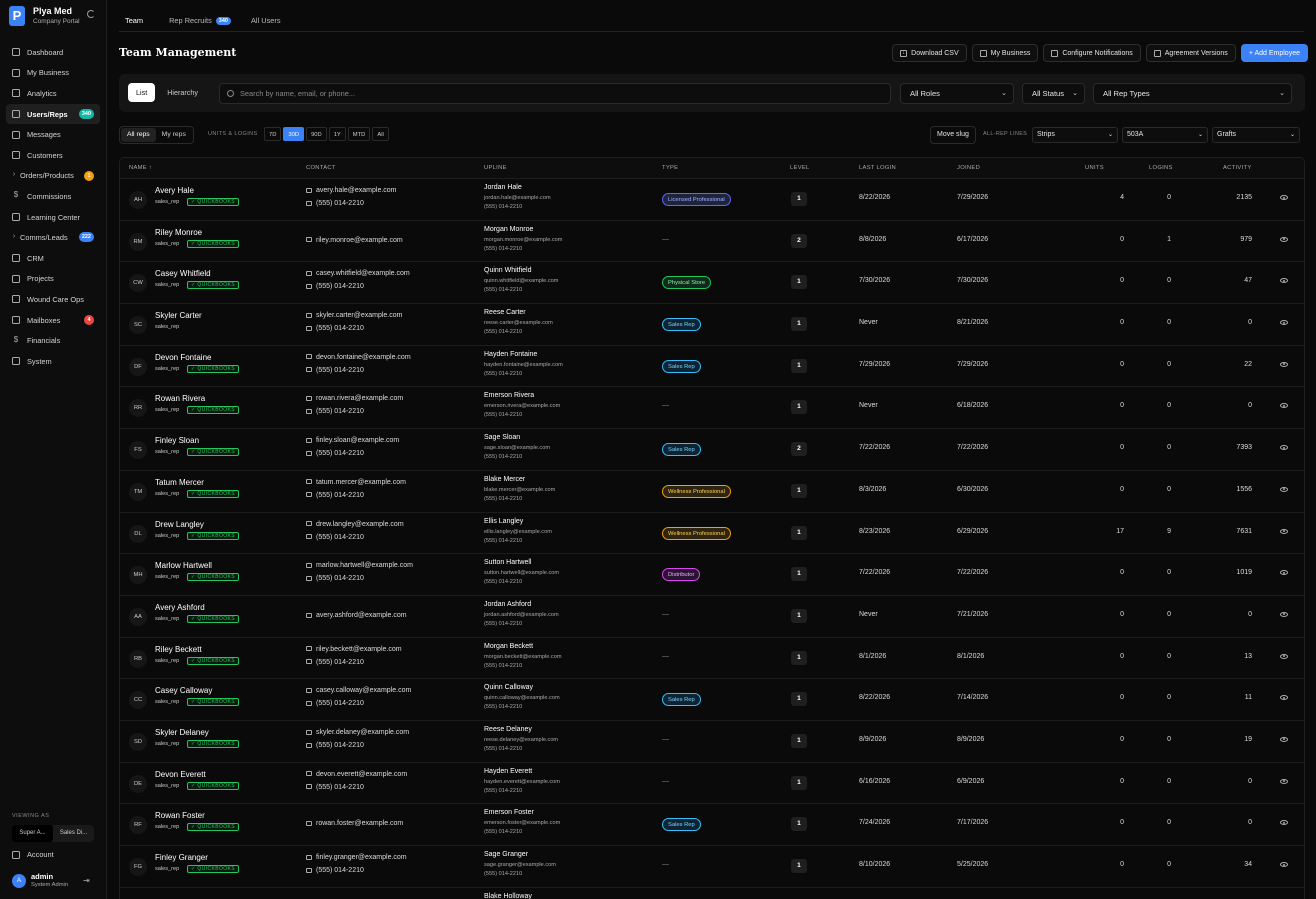 The image size is (1316, 899). I want to click on my-business-button: My Business, so click(1005, 53).